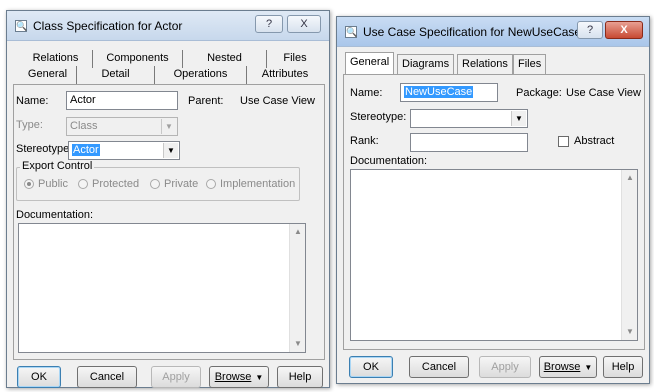 The width and height of the screenshot is (654, 392). What do you see at coordinates (472, 32) in the screenshot?
I see `right-dialog-title: Use Case Specification for NewUseCase` at bounding box center [472, 32].